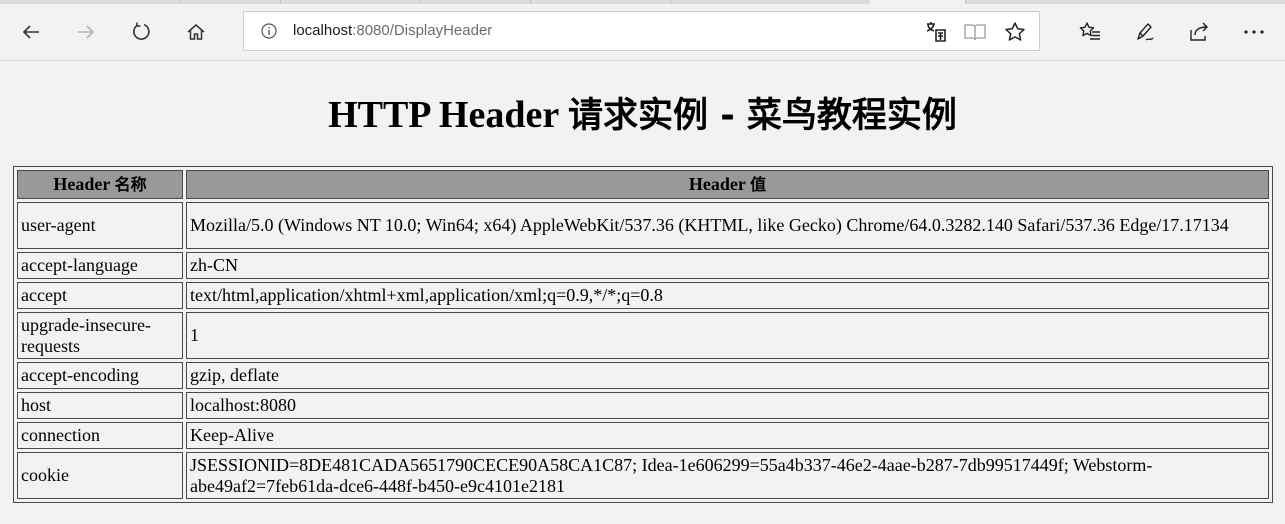 This screenshot has height=524, width=1285. I want to click on page-title: HTTP Header 请求实例 - 菜鸟教程实例, so click(642, 115).